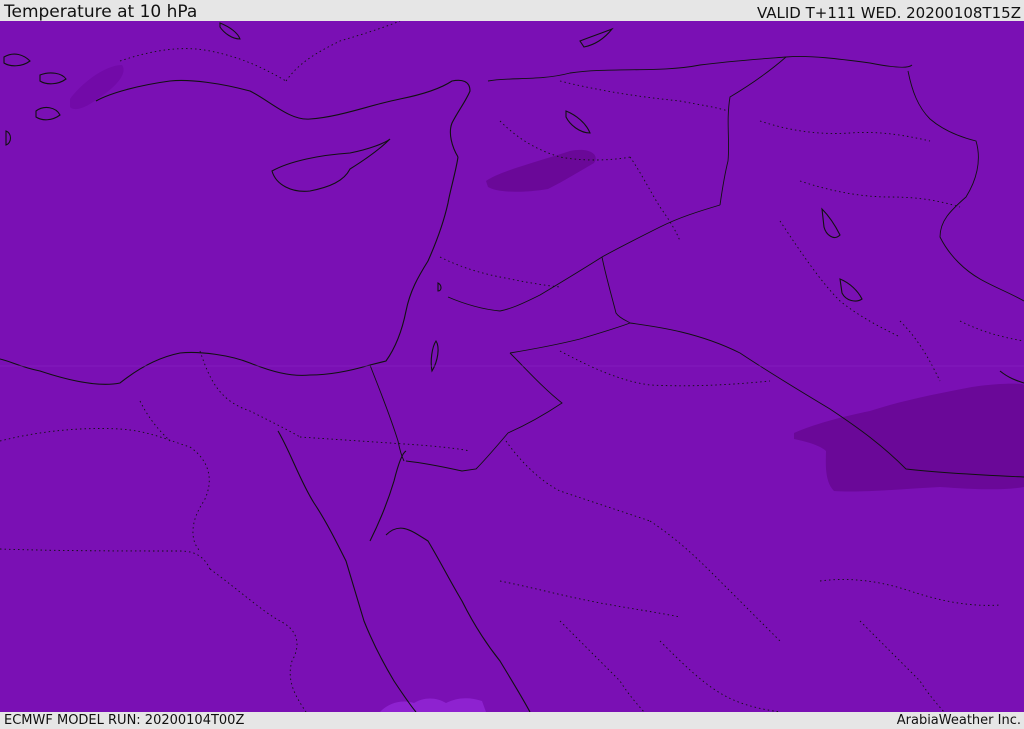  I want to click on valid-time: VALID T+111 WED. 20200108T15Z, so click(888, 13).